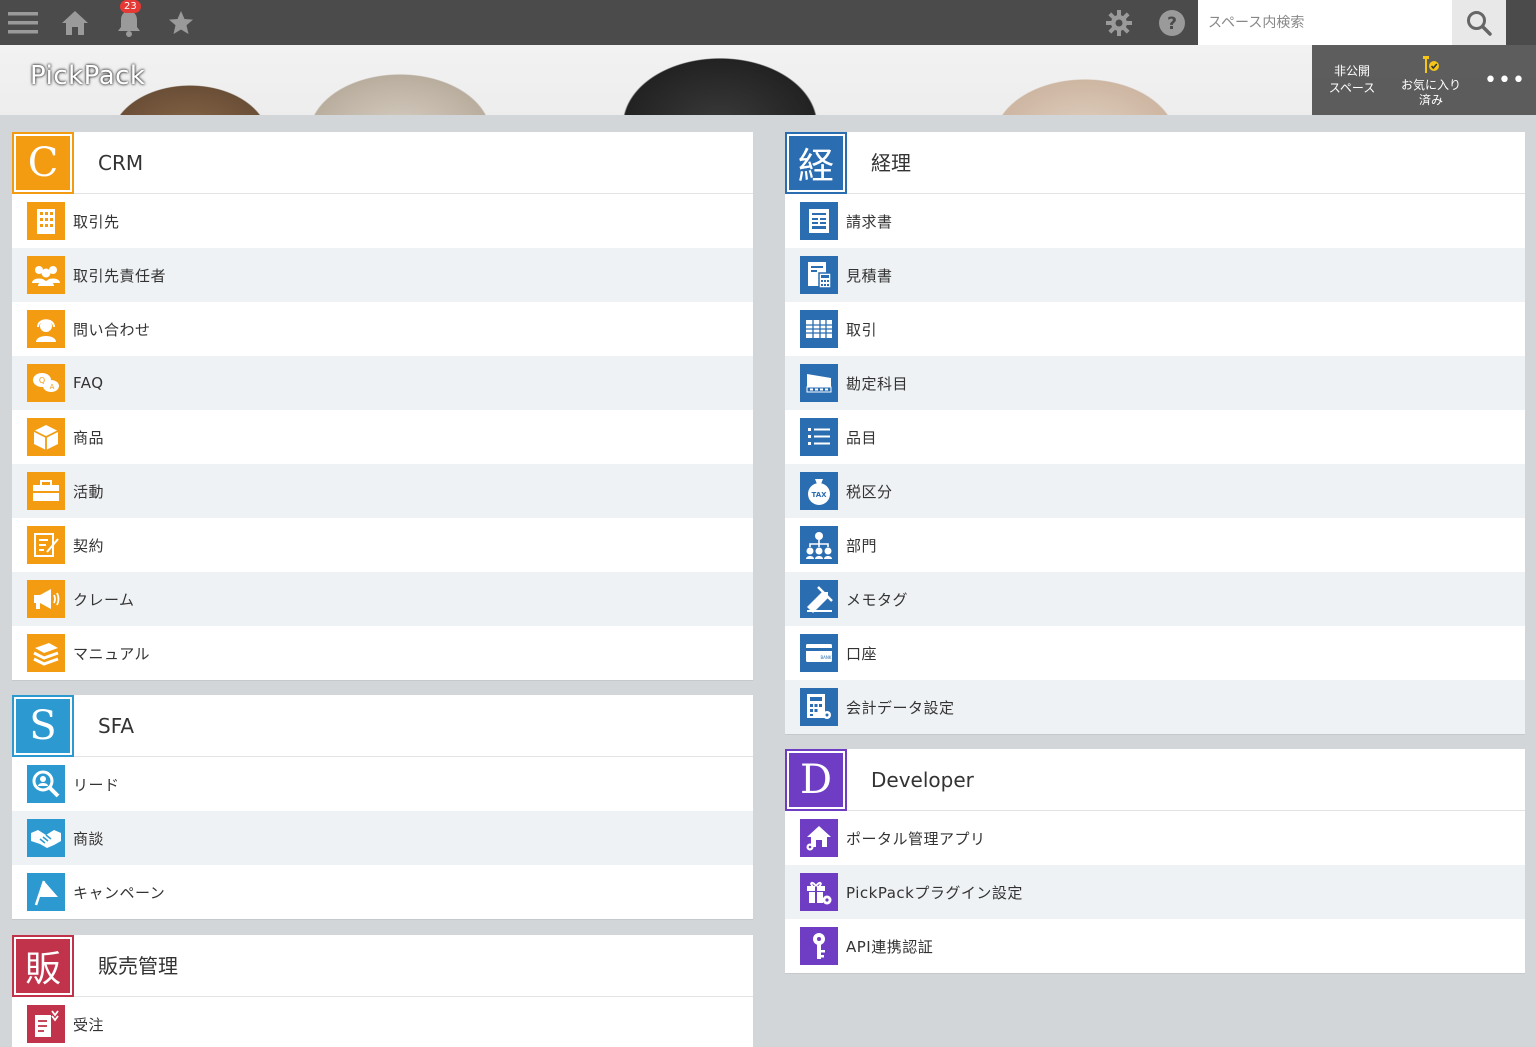 The image size is (1536, 1047). I want to click on accounting-section-header: 経 経理, so click(1155, 163).